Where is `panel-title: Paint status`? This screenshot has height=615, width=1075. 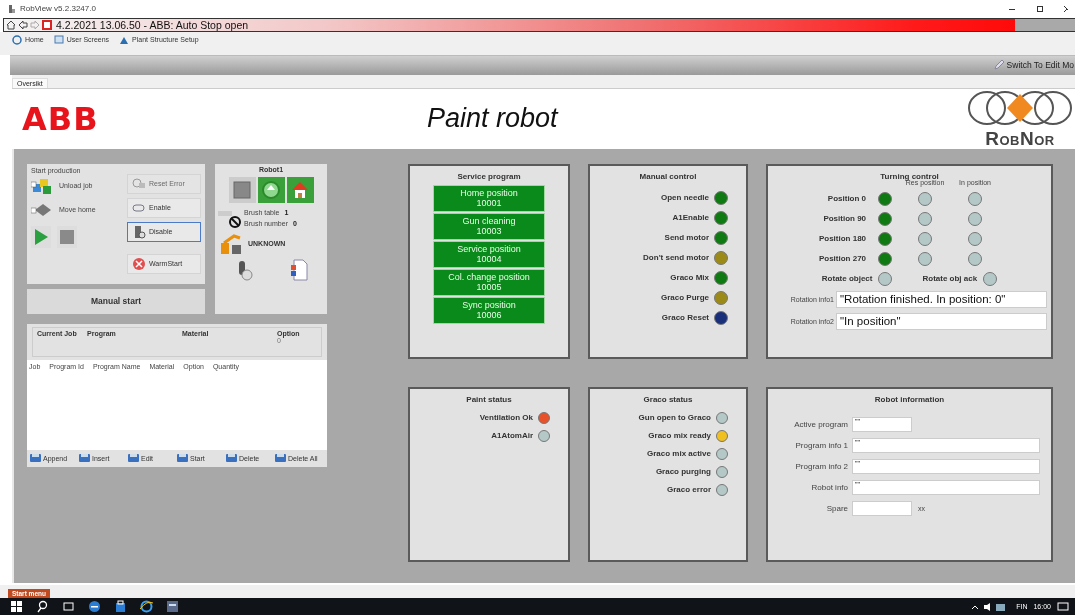 panel-title: Paint status is located at coordinates (489, 399).